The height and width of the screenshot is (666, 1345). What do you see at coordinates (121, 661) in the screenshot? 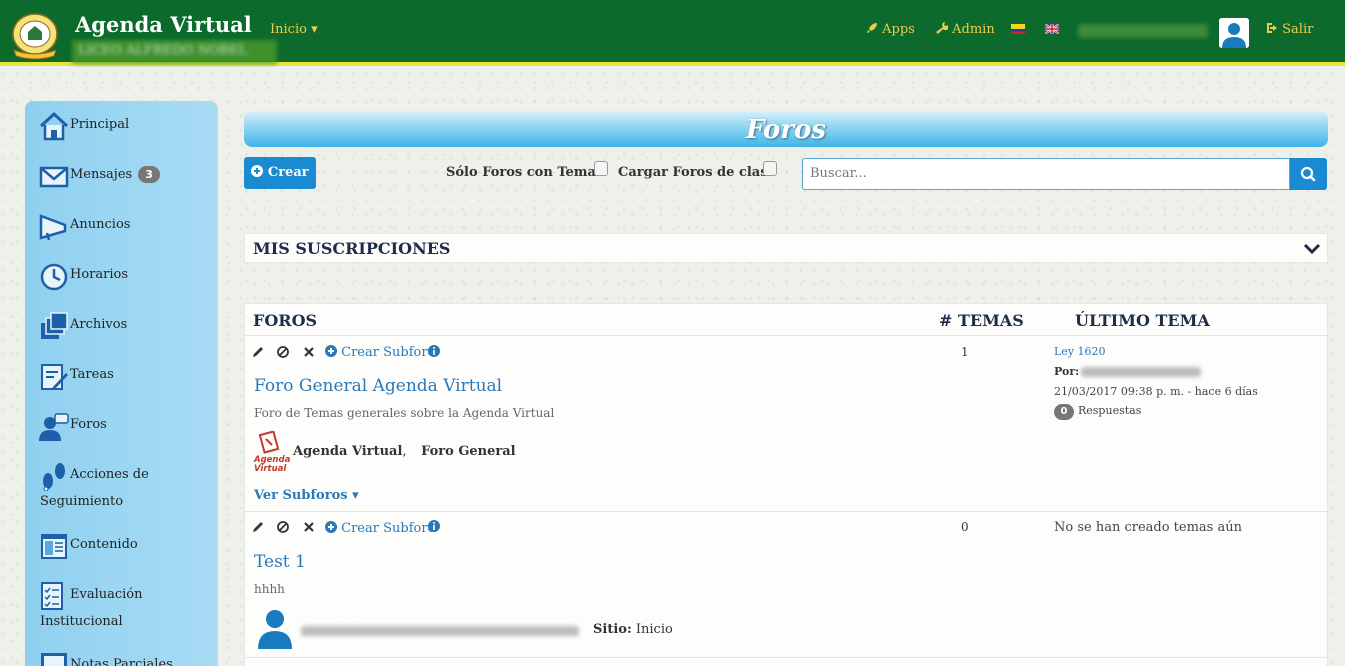
I see `sidebar-label: Notas Parciales` at bounding box center [121, 661].